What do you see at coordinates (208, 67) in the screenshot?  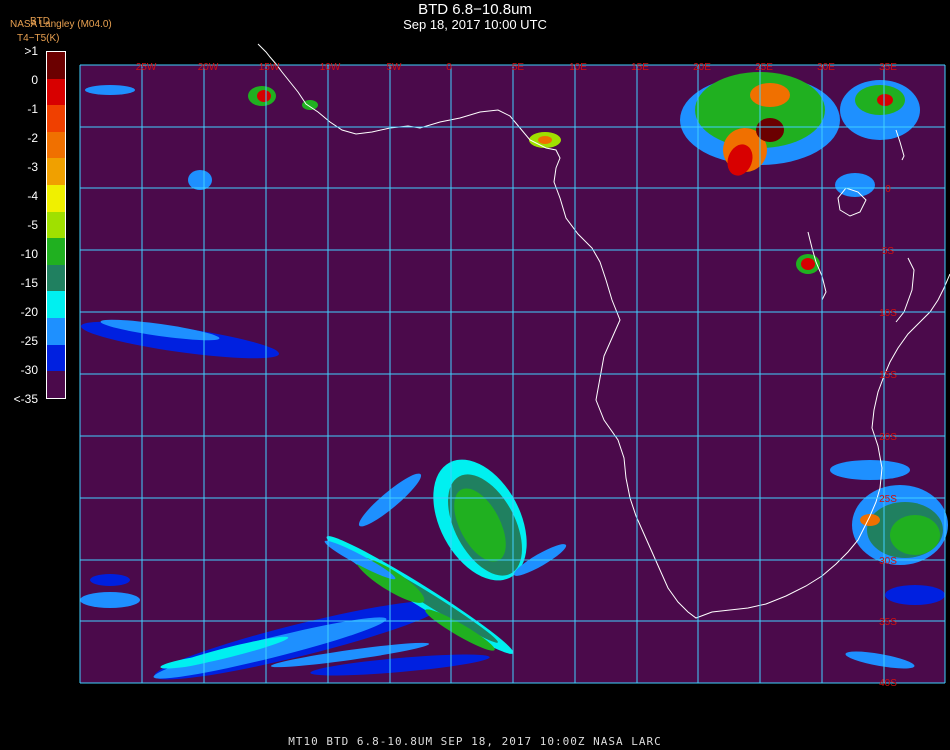 I see `longitude-label: 20W` at bounding box center [208, 67].